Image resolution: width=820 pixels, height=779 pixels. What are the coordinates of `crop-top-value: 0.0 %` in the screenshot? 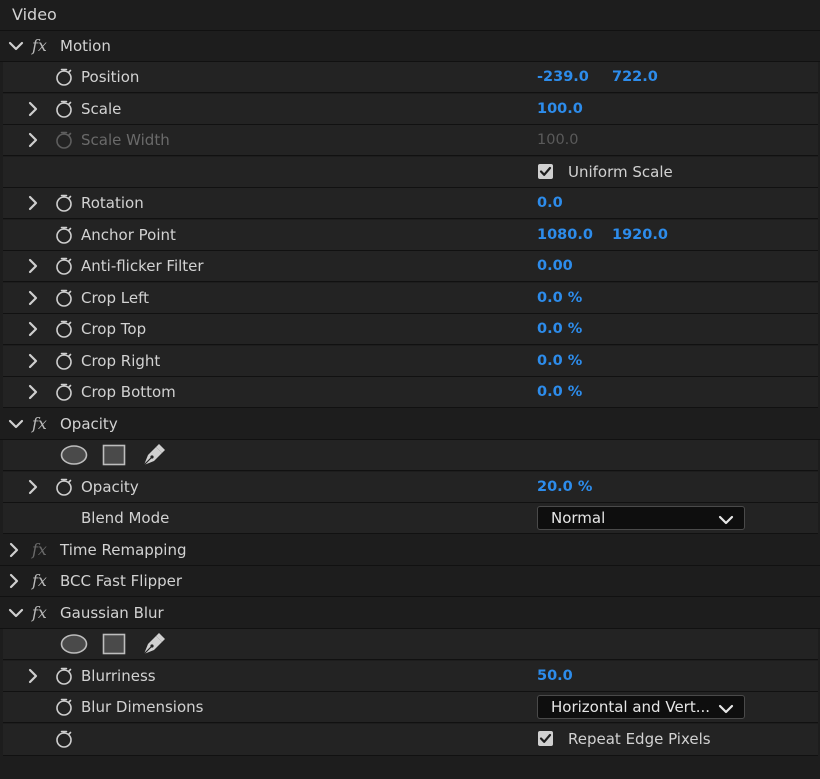 It's located at (559, 329).